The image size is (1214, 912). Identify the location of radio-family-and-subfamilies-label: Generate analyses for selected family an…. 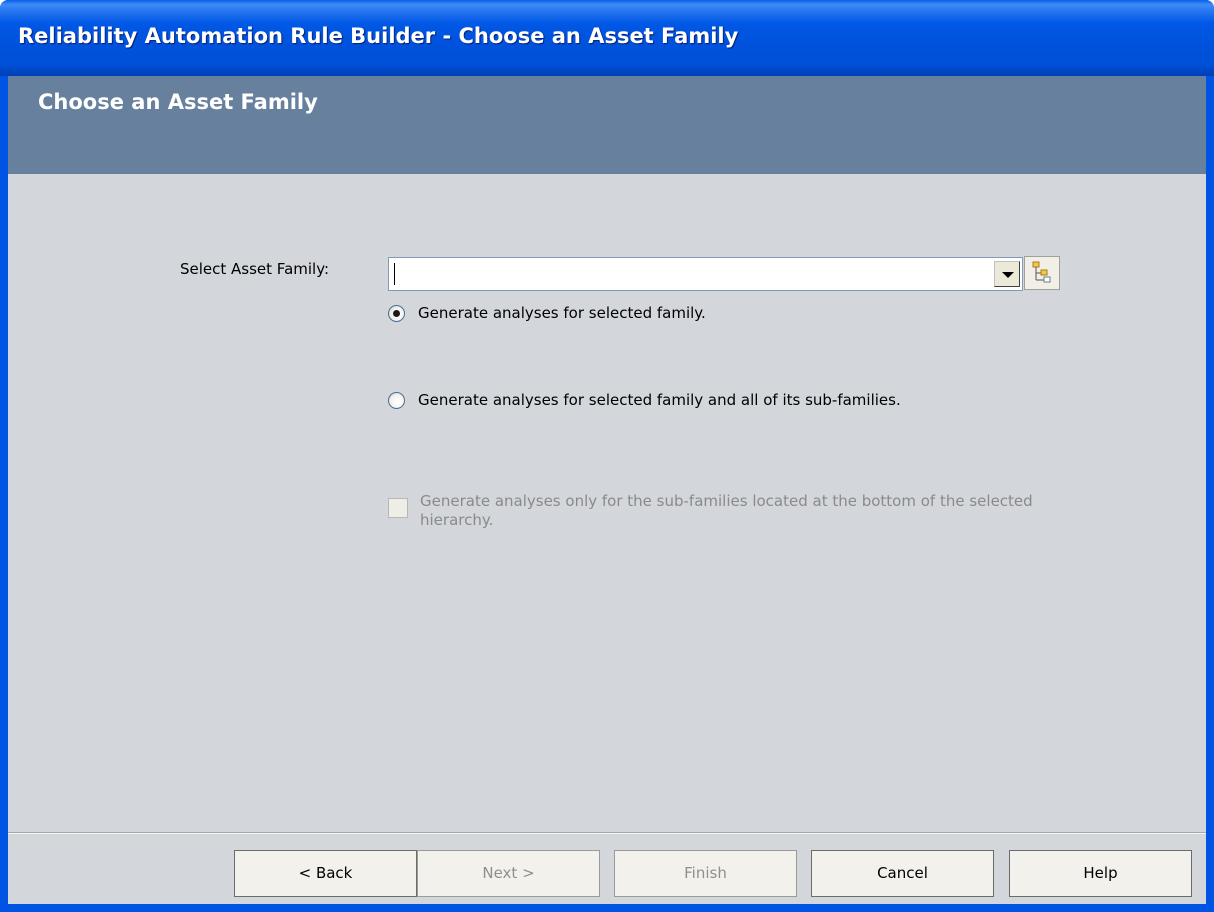
(659, 400).